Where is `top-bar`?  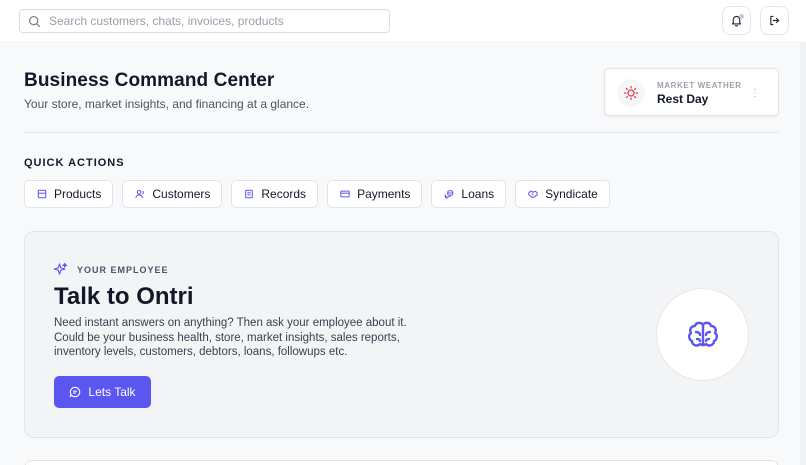
top-bar is located at coordinates (403, 21).